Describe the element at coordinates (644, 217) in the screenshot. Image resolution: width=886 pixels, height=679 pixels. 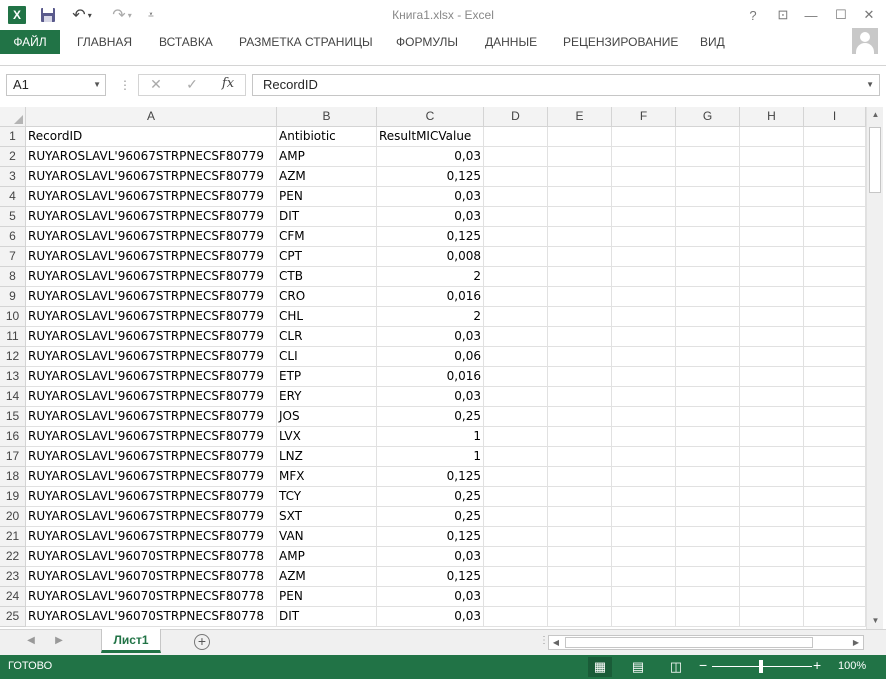
I see `cell-f5` at that location.